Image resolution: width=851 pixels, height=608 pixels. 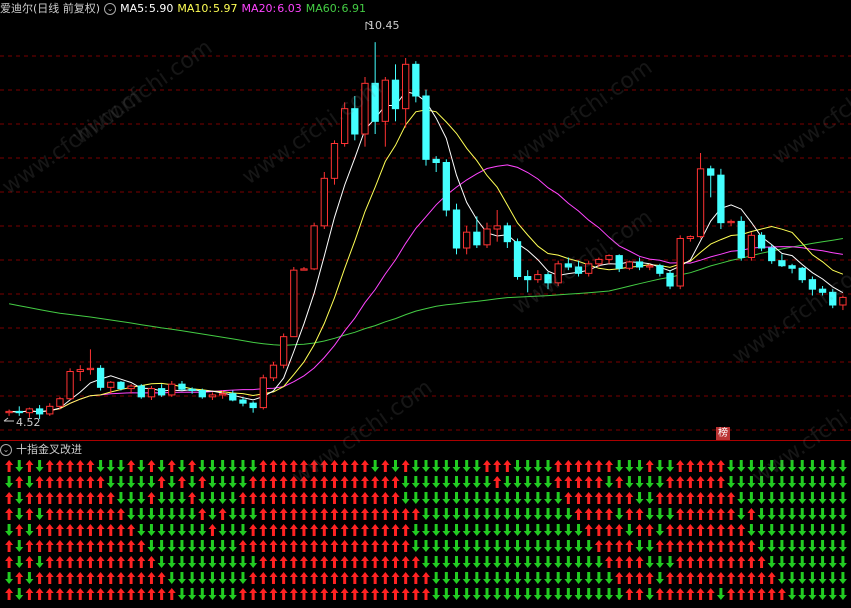 I want to click on ma20-value: 6.03, so click(x=289, y=8).